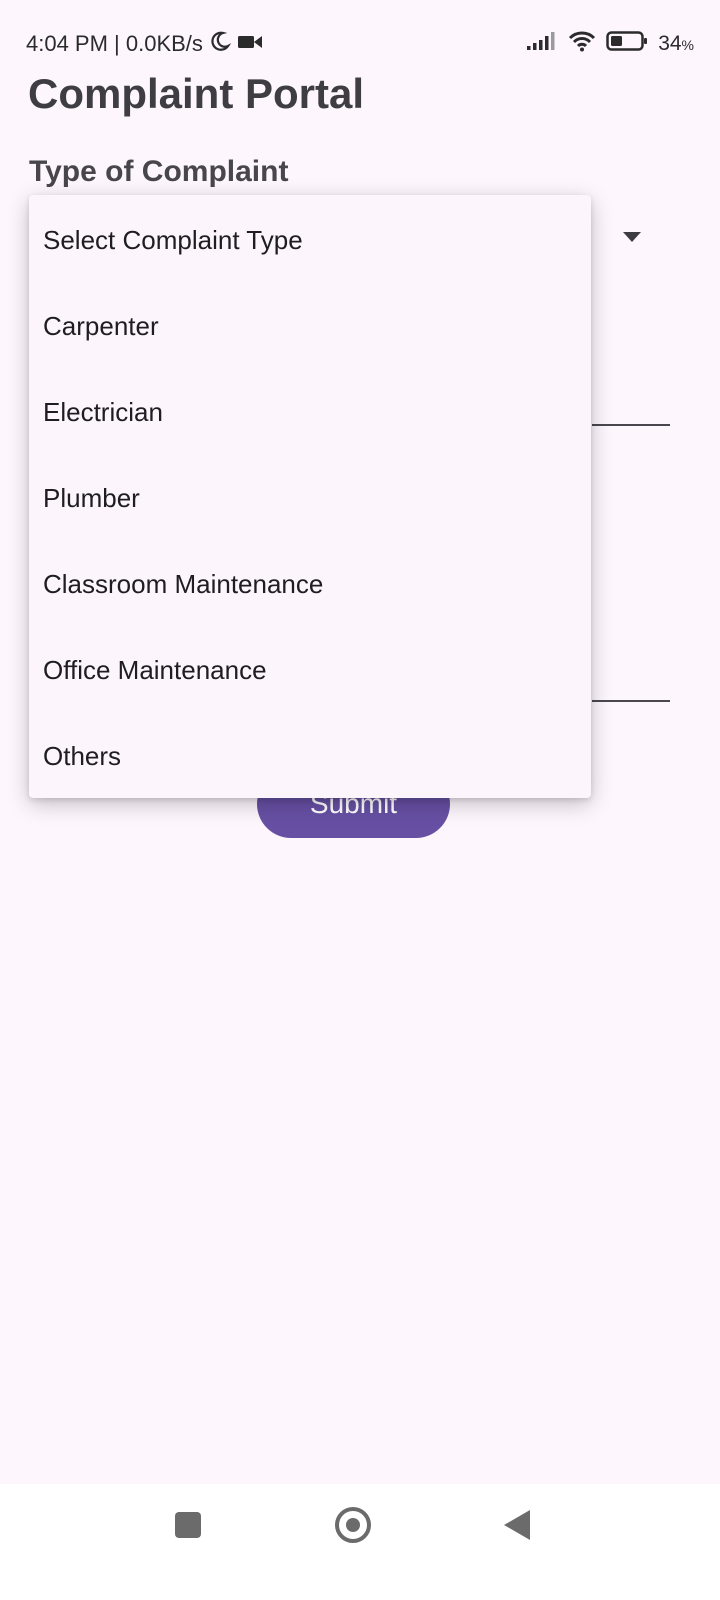  Describe the element at coordinates (310, 756) in the screenshot. I see `menu-item-others: Others` at that location.